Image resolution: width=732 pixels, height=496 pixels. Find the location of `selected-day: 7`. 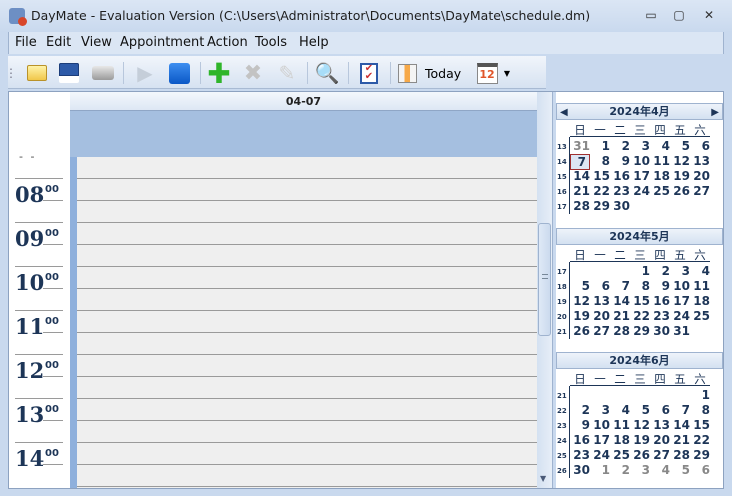

selected-day: 7 is located at coordinates (580, 162).